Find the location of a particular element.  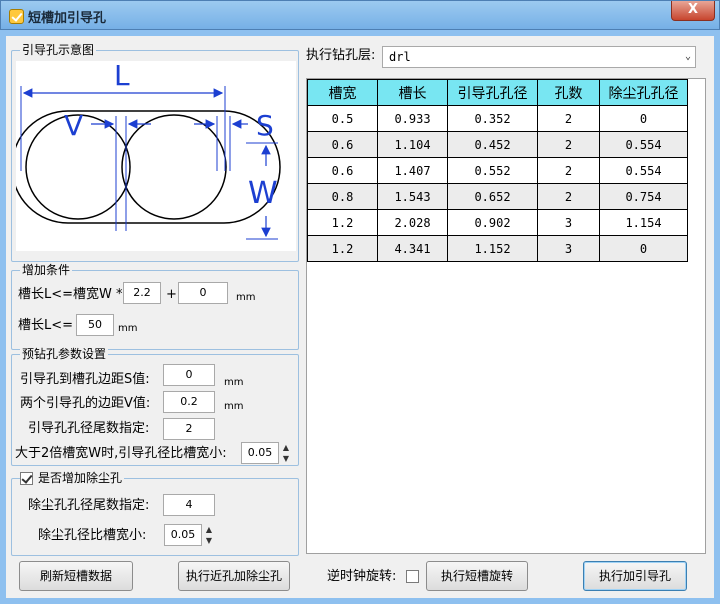

label-L: L is located at coordinates (122, 76).